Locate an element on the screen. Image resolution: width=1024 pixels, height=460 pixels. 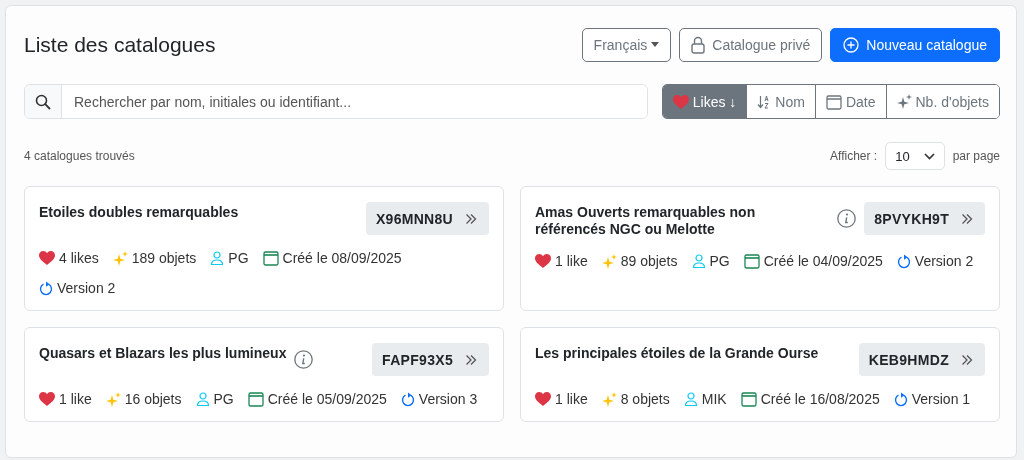
lock-icon is located at coordinates (698, 44).